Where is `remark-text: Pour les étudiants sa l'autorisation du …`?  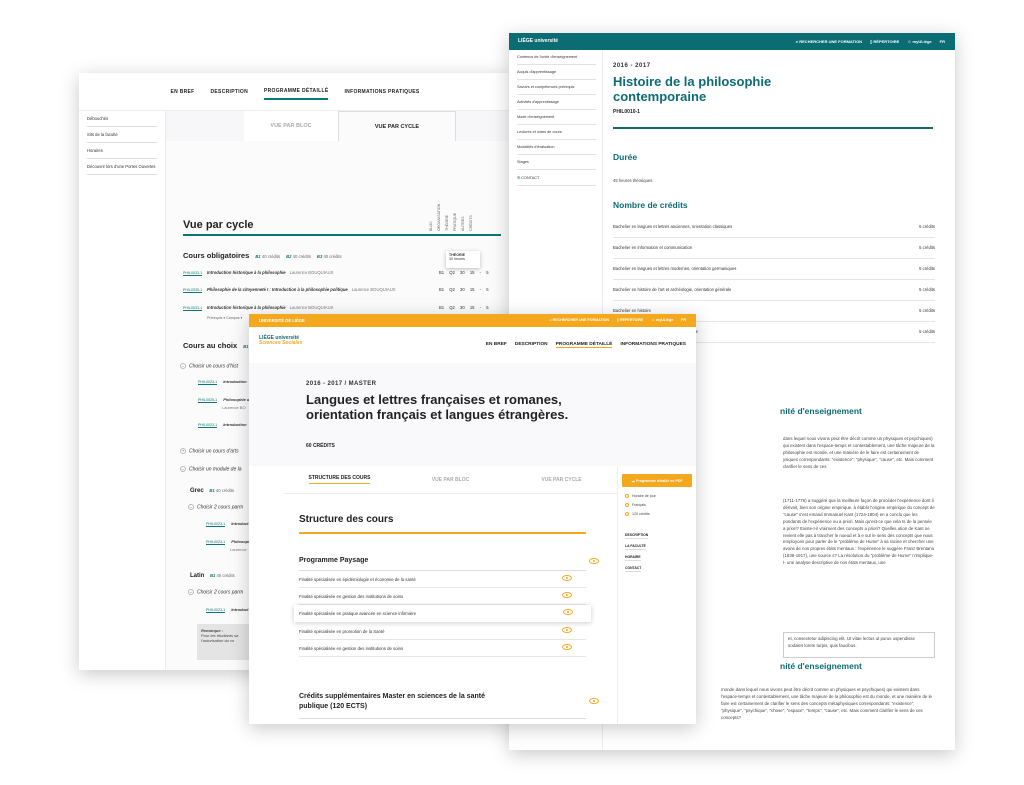 remark-text: Pour les étudiants sa l'autorisation du … is located at coordinates (220, 638).